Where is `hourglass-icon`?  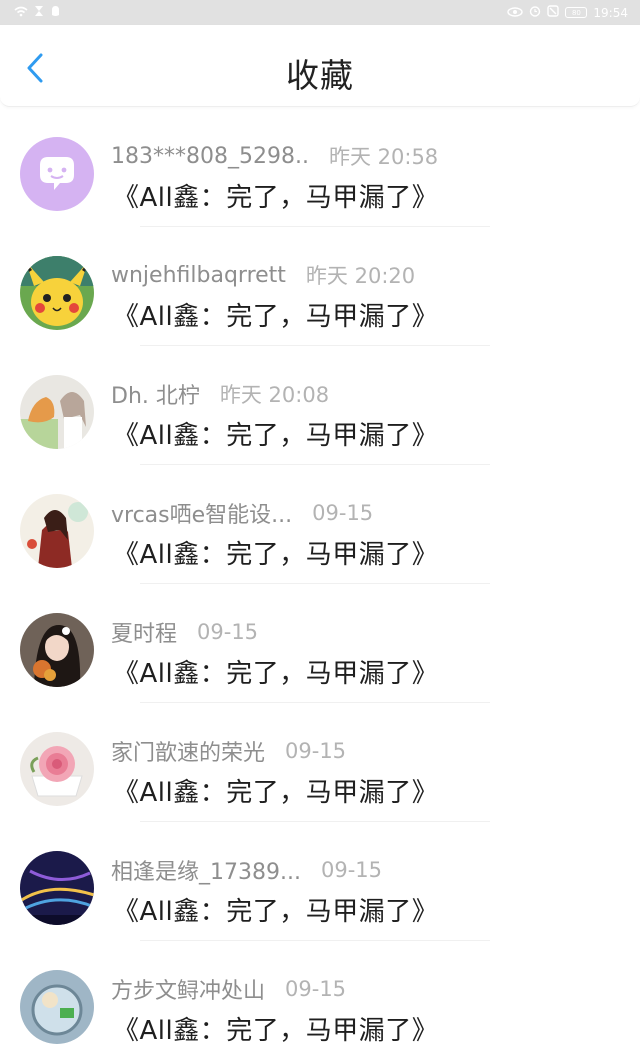
hourglass-icon is located at coordinates (39, 12).